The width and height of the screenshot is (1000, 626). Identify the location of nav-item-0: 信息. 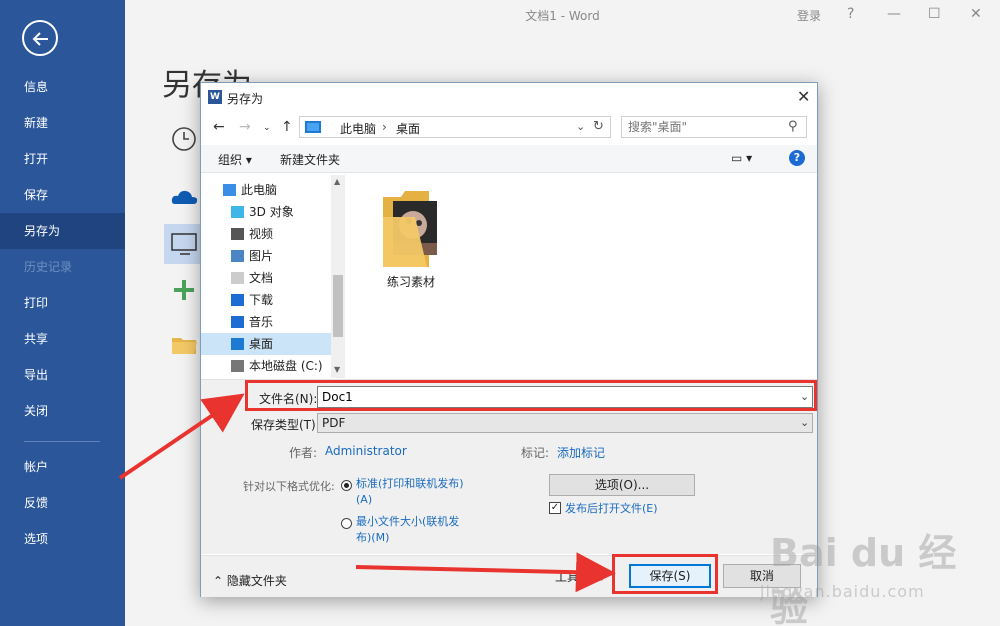
(62, 87).